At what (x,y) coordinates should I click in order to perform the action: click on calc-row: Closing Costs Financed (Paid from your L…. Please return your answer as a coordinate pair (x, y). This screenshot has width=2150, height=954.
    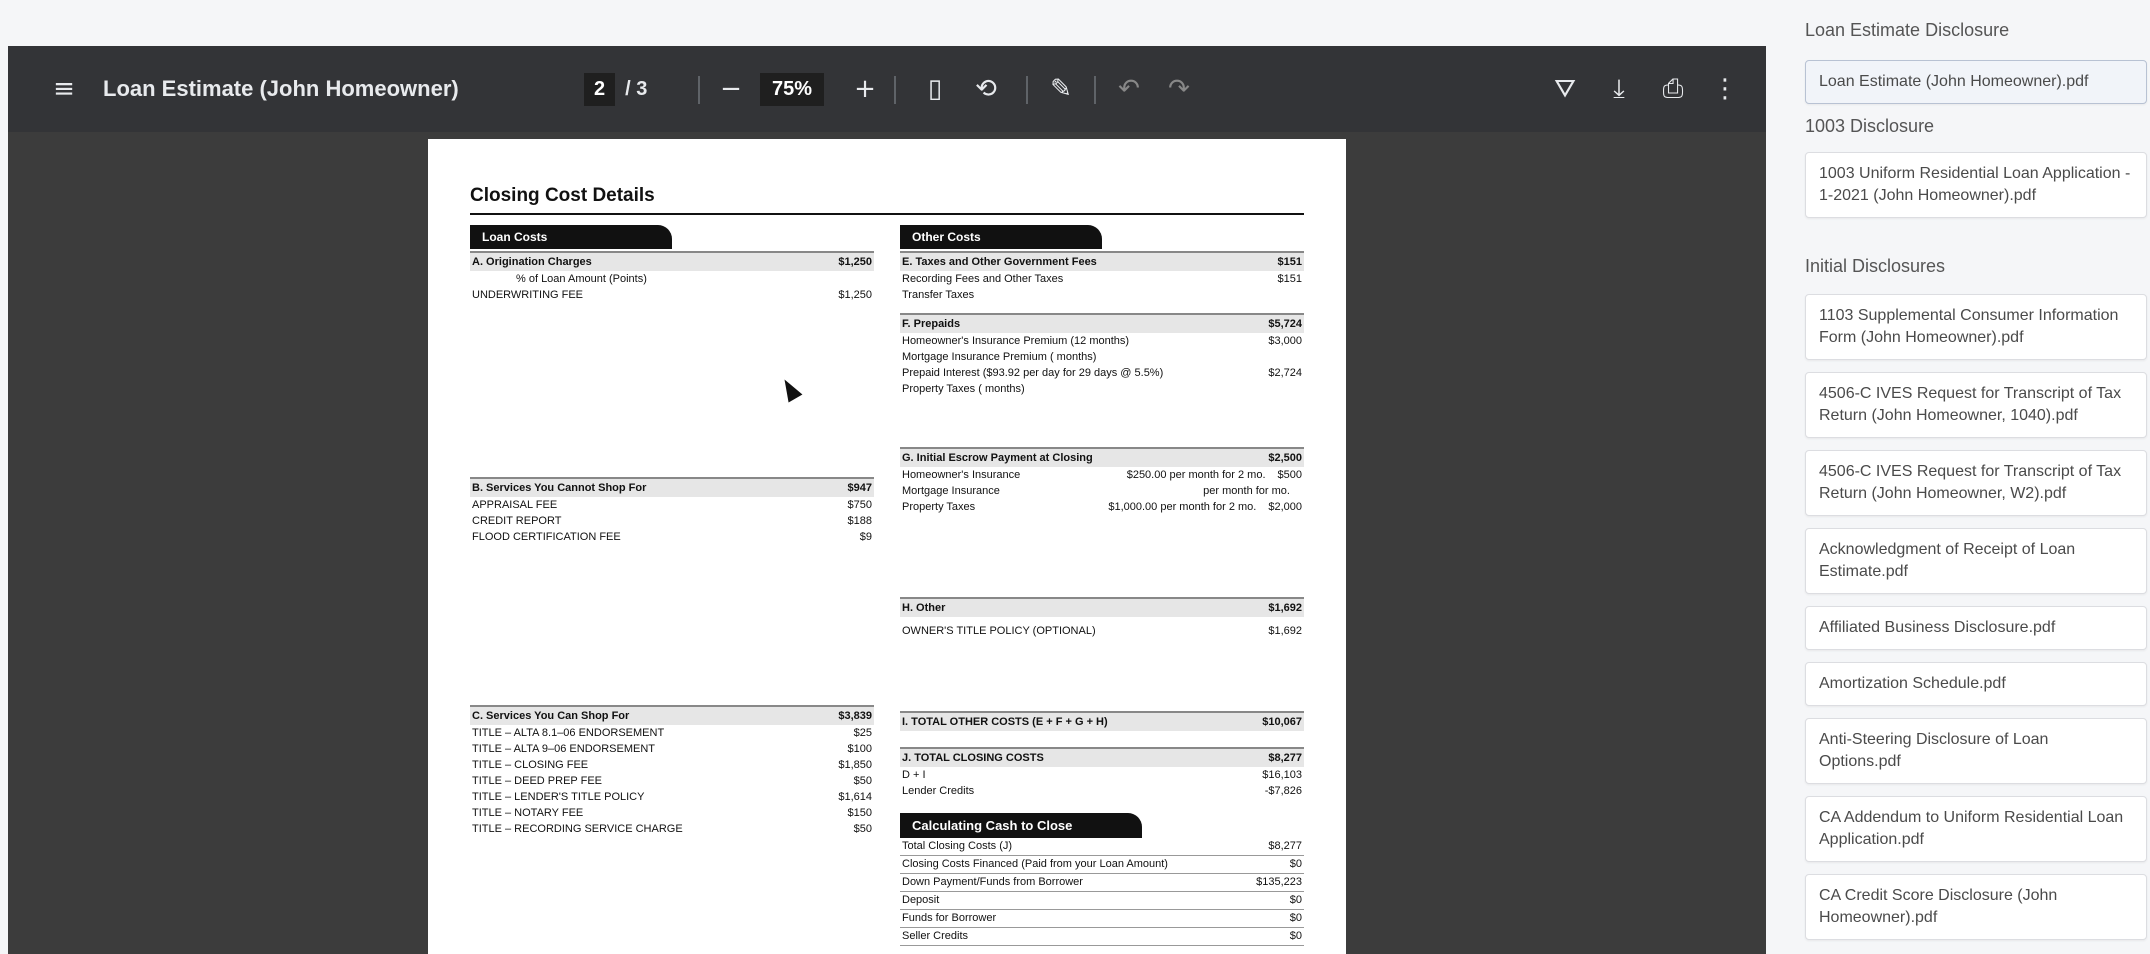
    Looking at the image, I should click on (1102, 865).